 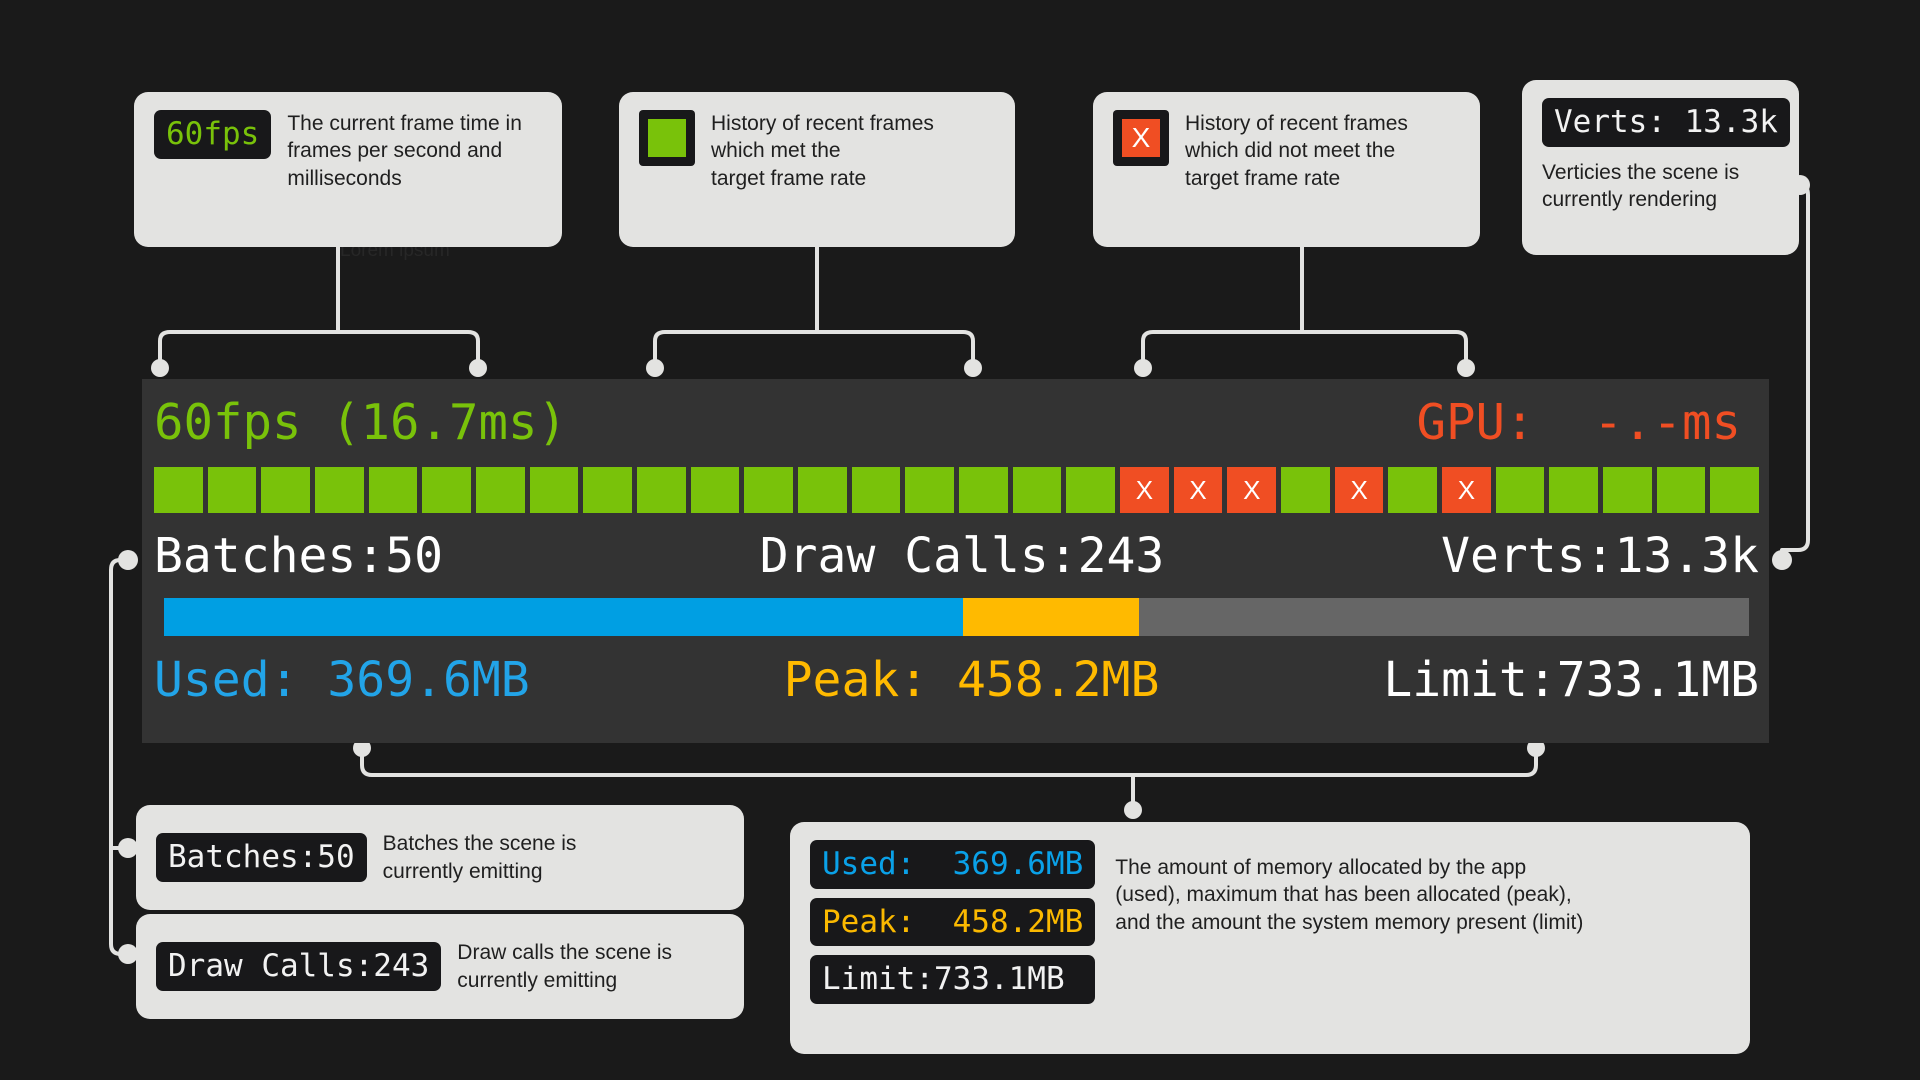 What do you see at coordinates (298, 556) in the screenshot?
I see `hud-batches-value: Batches:50` at bounding box center [298, 556].